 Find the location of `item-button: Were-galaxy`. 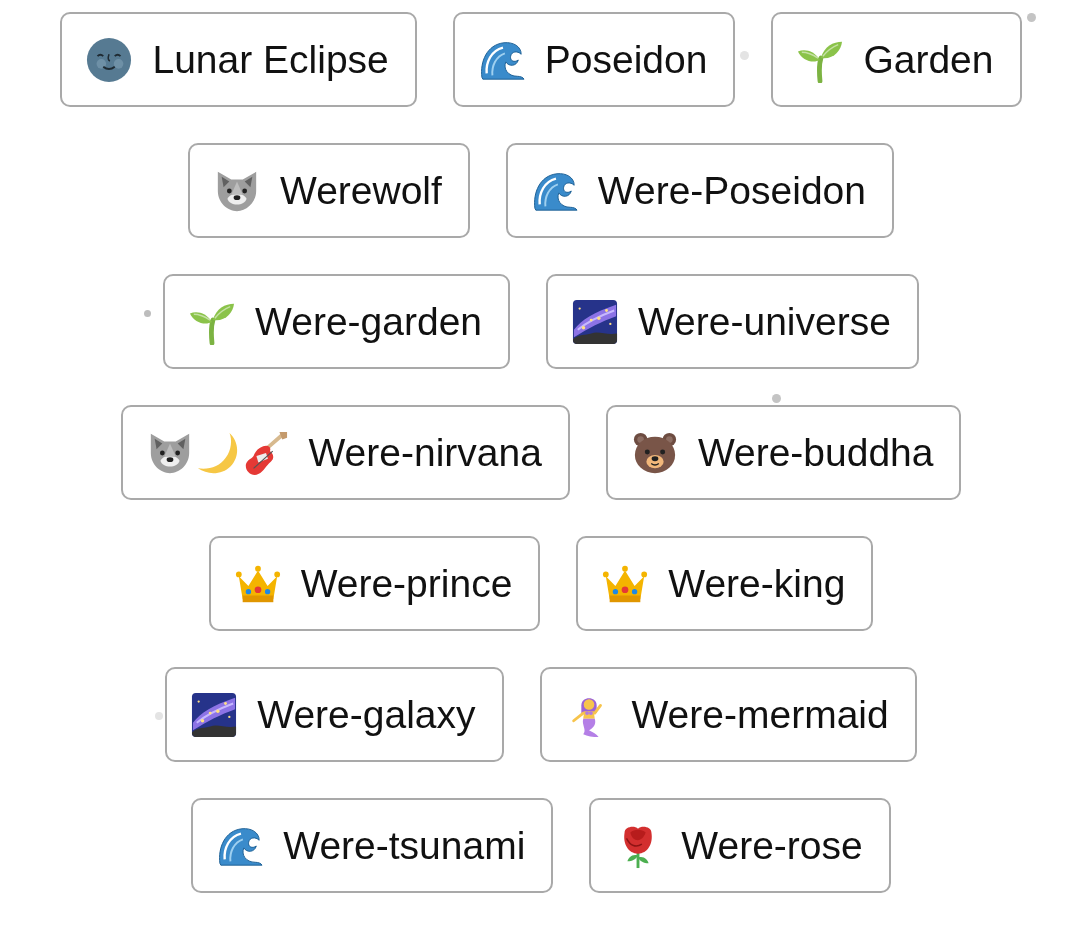

item-button: Were-galaxy is located at coordinates (334, 714).